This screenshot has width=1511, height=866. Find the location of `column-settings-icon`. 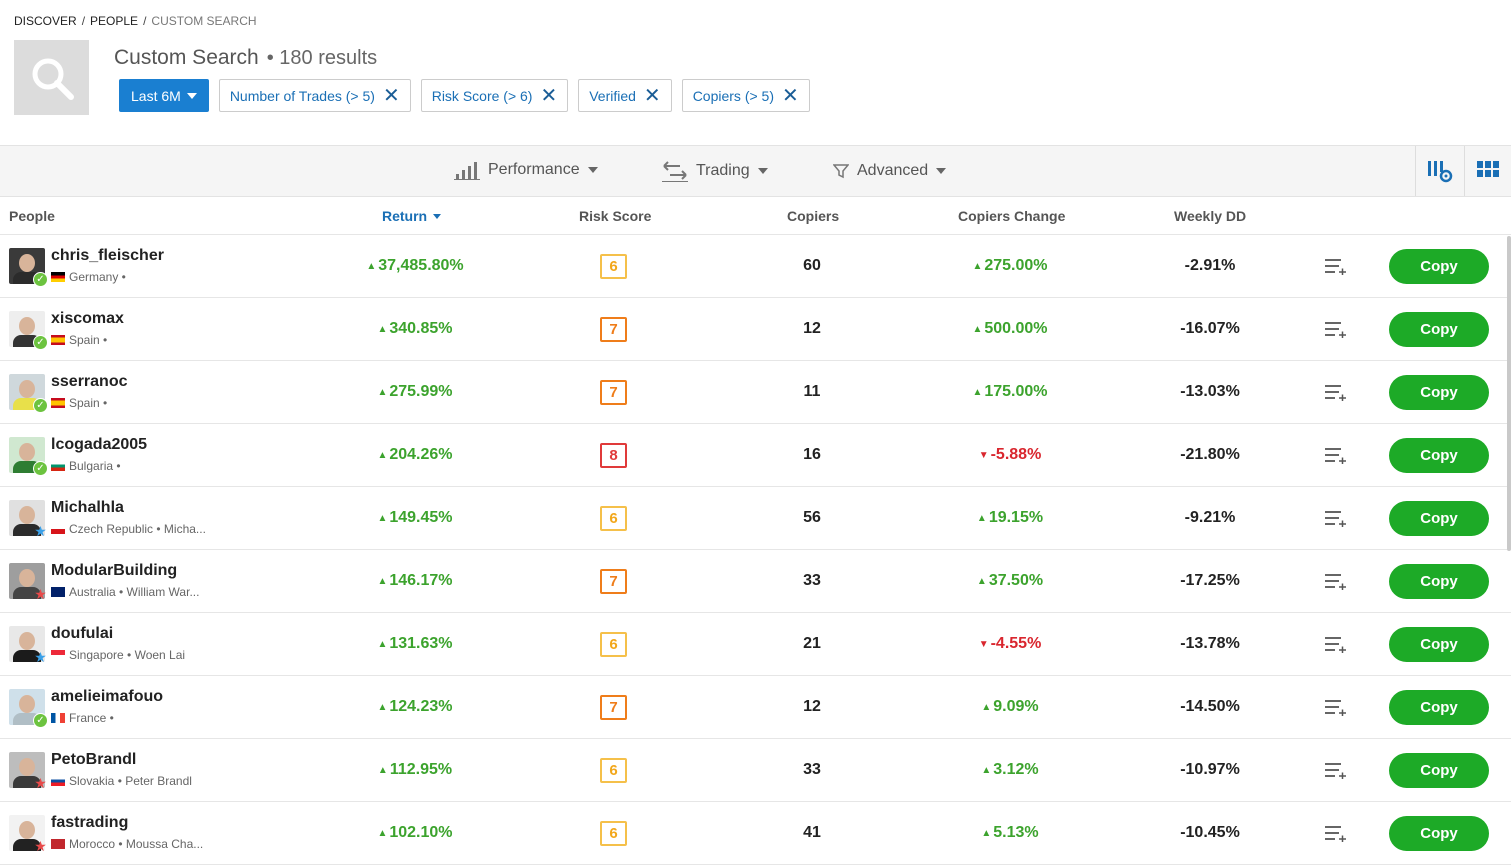

column-settings-icon is located at coordinates (1440, 172).